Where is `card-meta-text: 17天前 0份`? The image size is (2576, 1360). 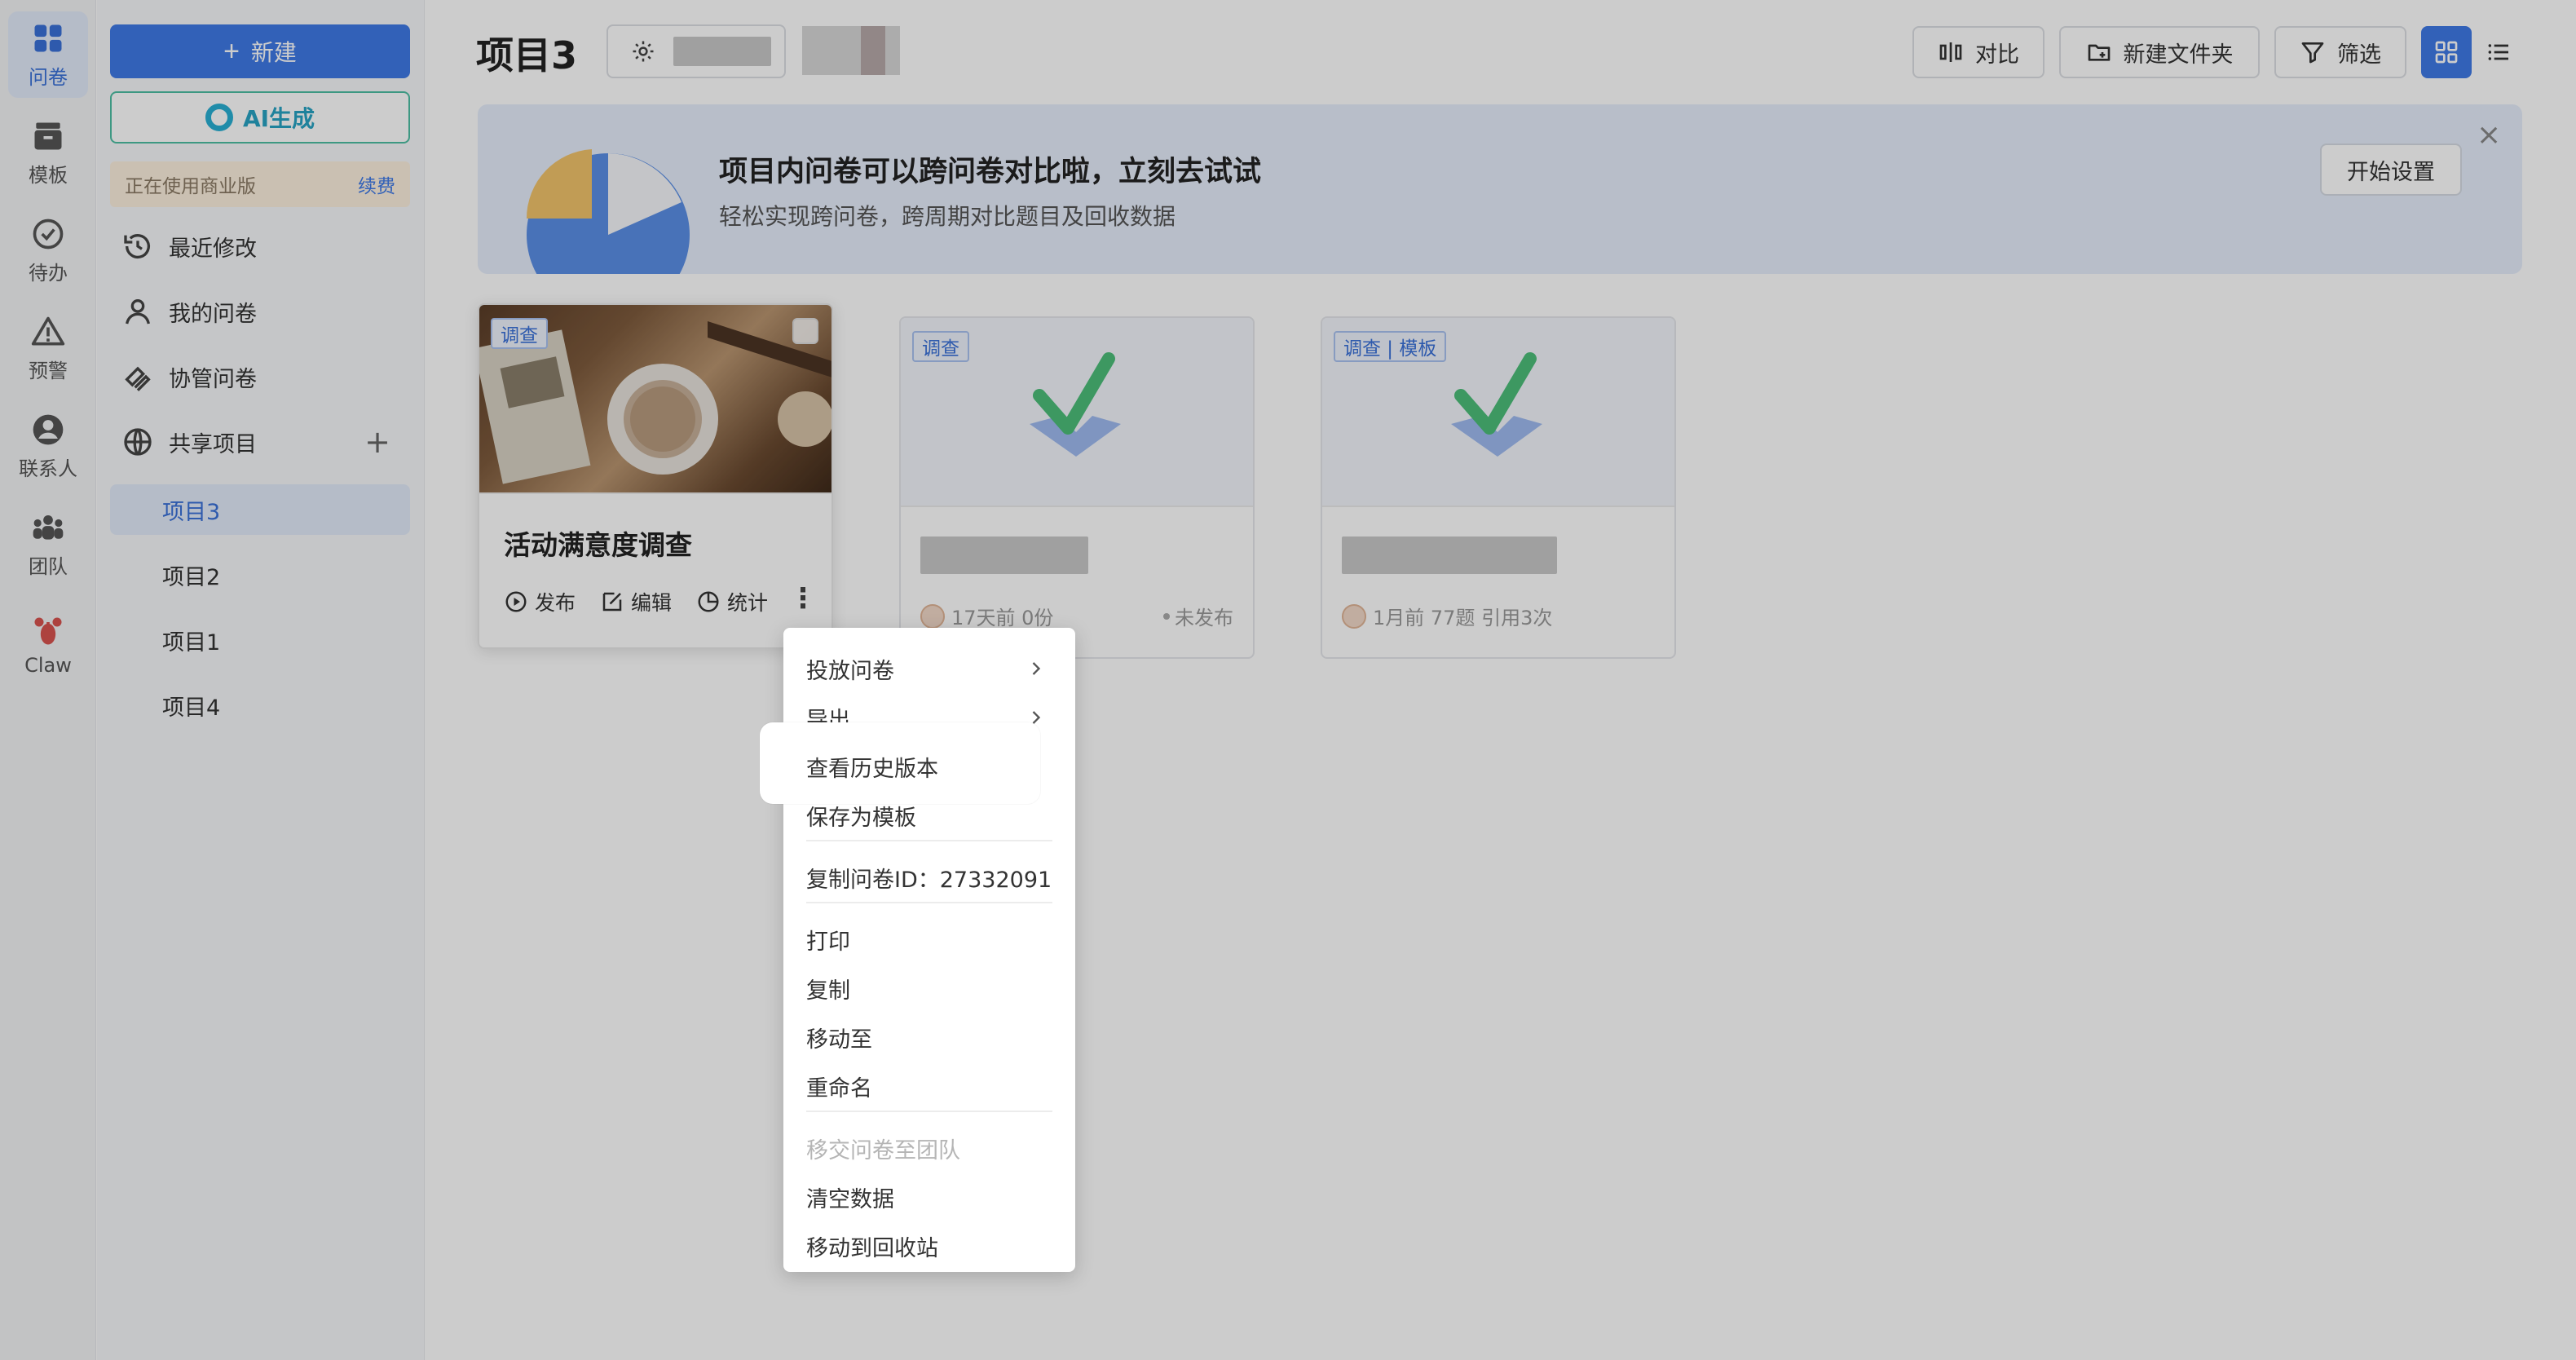
card-meta-text: 17天前 0份 is located at coordinates (1002, 618).